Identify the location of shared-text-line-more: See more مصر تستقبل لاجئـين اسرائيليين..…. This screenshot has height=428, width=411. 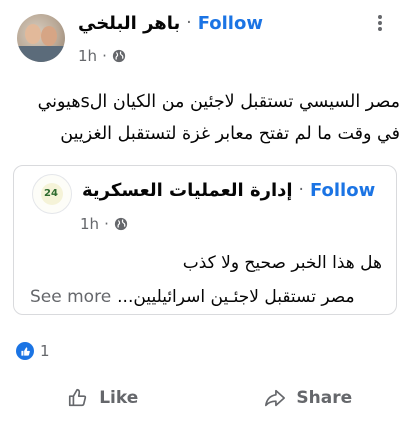
(206, 297).